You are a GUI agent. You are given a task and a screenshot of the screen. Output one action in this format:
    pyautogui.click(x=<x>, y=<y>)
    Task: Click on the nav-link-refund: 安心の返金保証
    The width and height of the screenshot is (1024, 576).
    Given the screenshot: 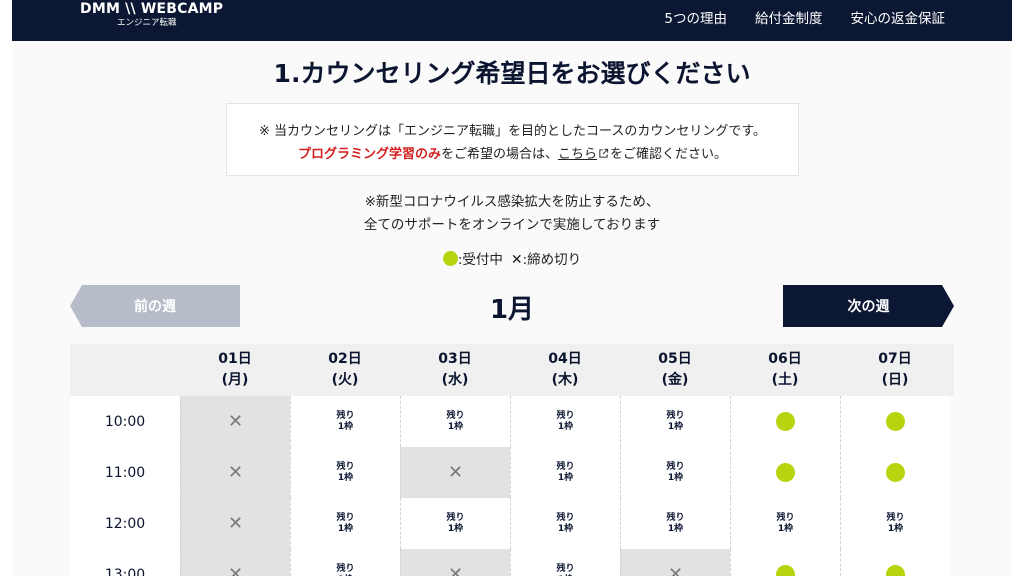 What is the action you would take?
    pyautogui.click(x=898, y=17)
    